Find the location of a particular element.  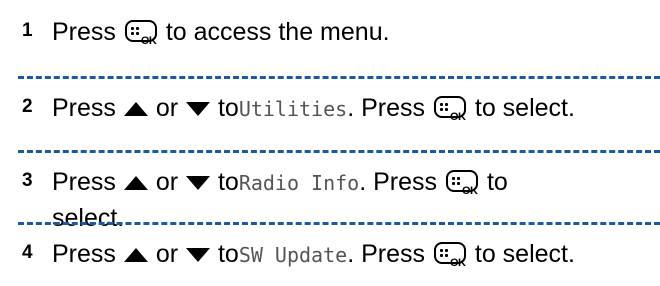

step-text-continued: select. is located at coordinates (88, 218).